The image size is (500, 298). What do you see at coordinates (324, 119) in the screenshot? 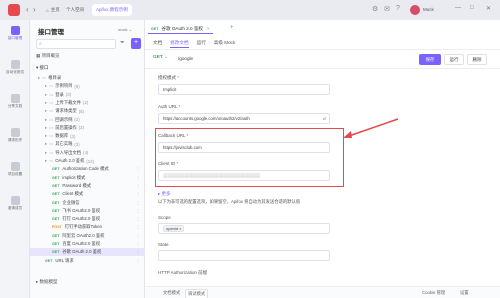
I see `edit-icon: ⇄` at bounding box center [324, 119].